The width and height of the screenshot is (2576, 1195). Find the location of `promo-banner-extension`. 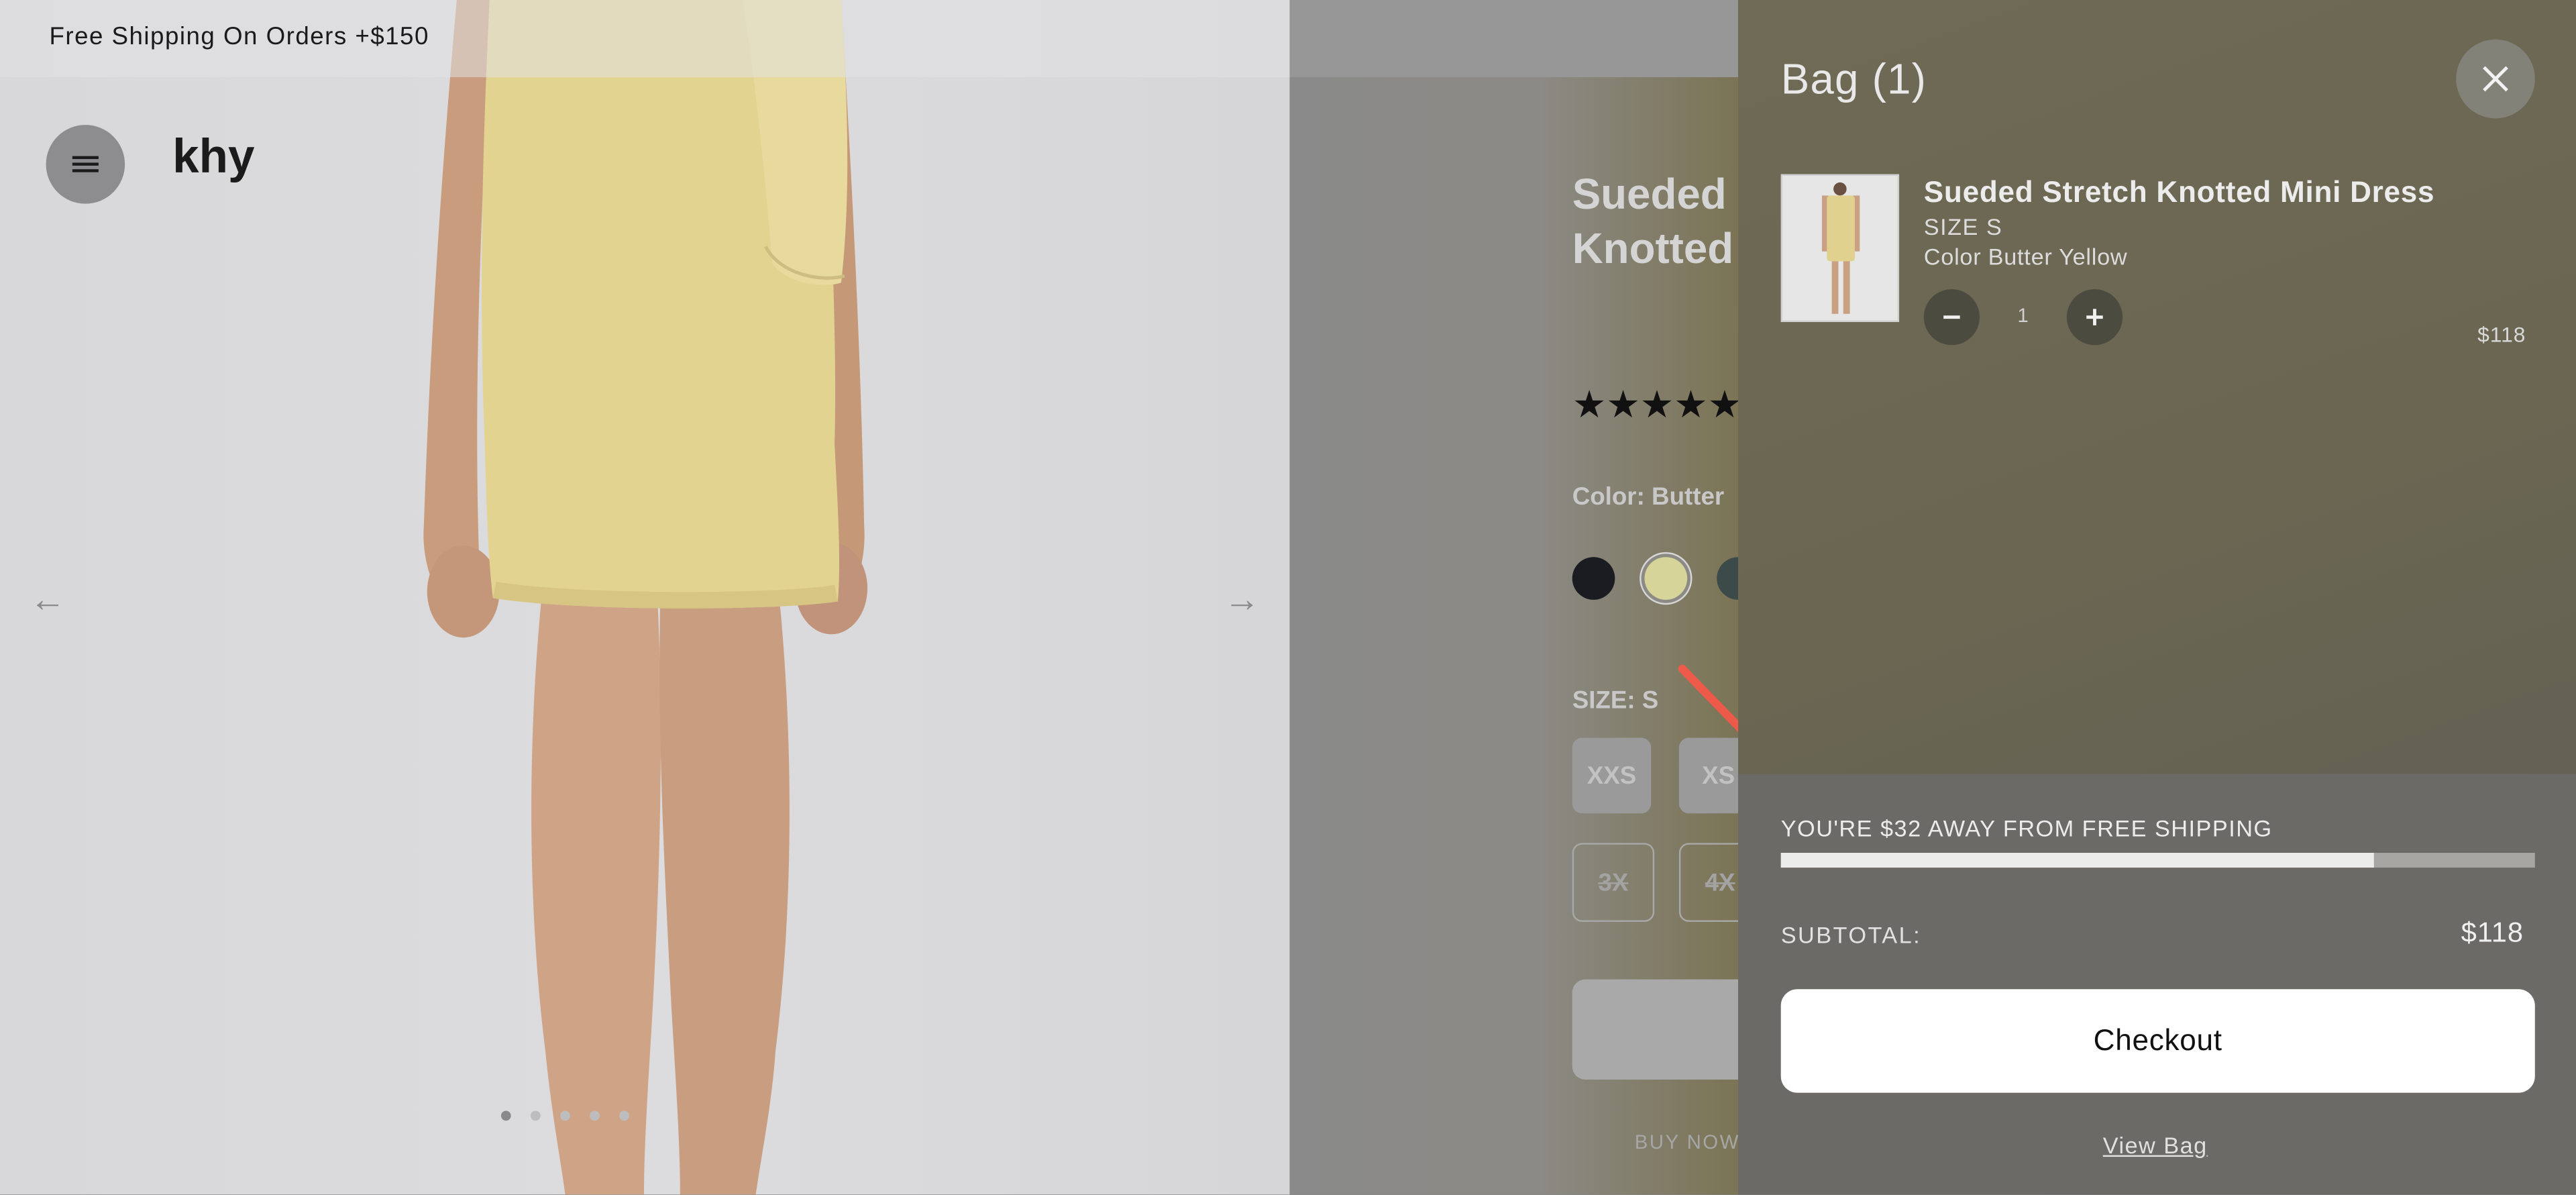

promo-banner-extension is located at coordinates (1514, 39).